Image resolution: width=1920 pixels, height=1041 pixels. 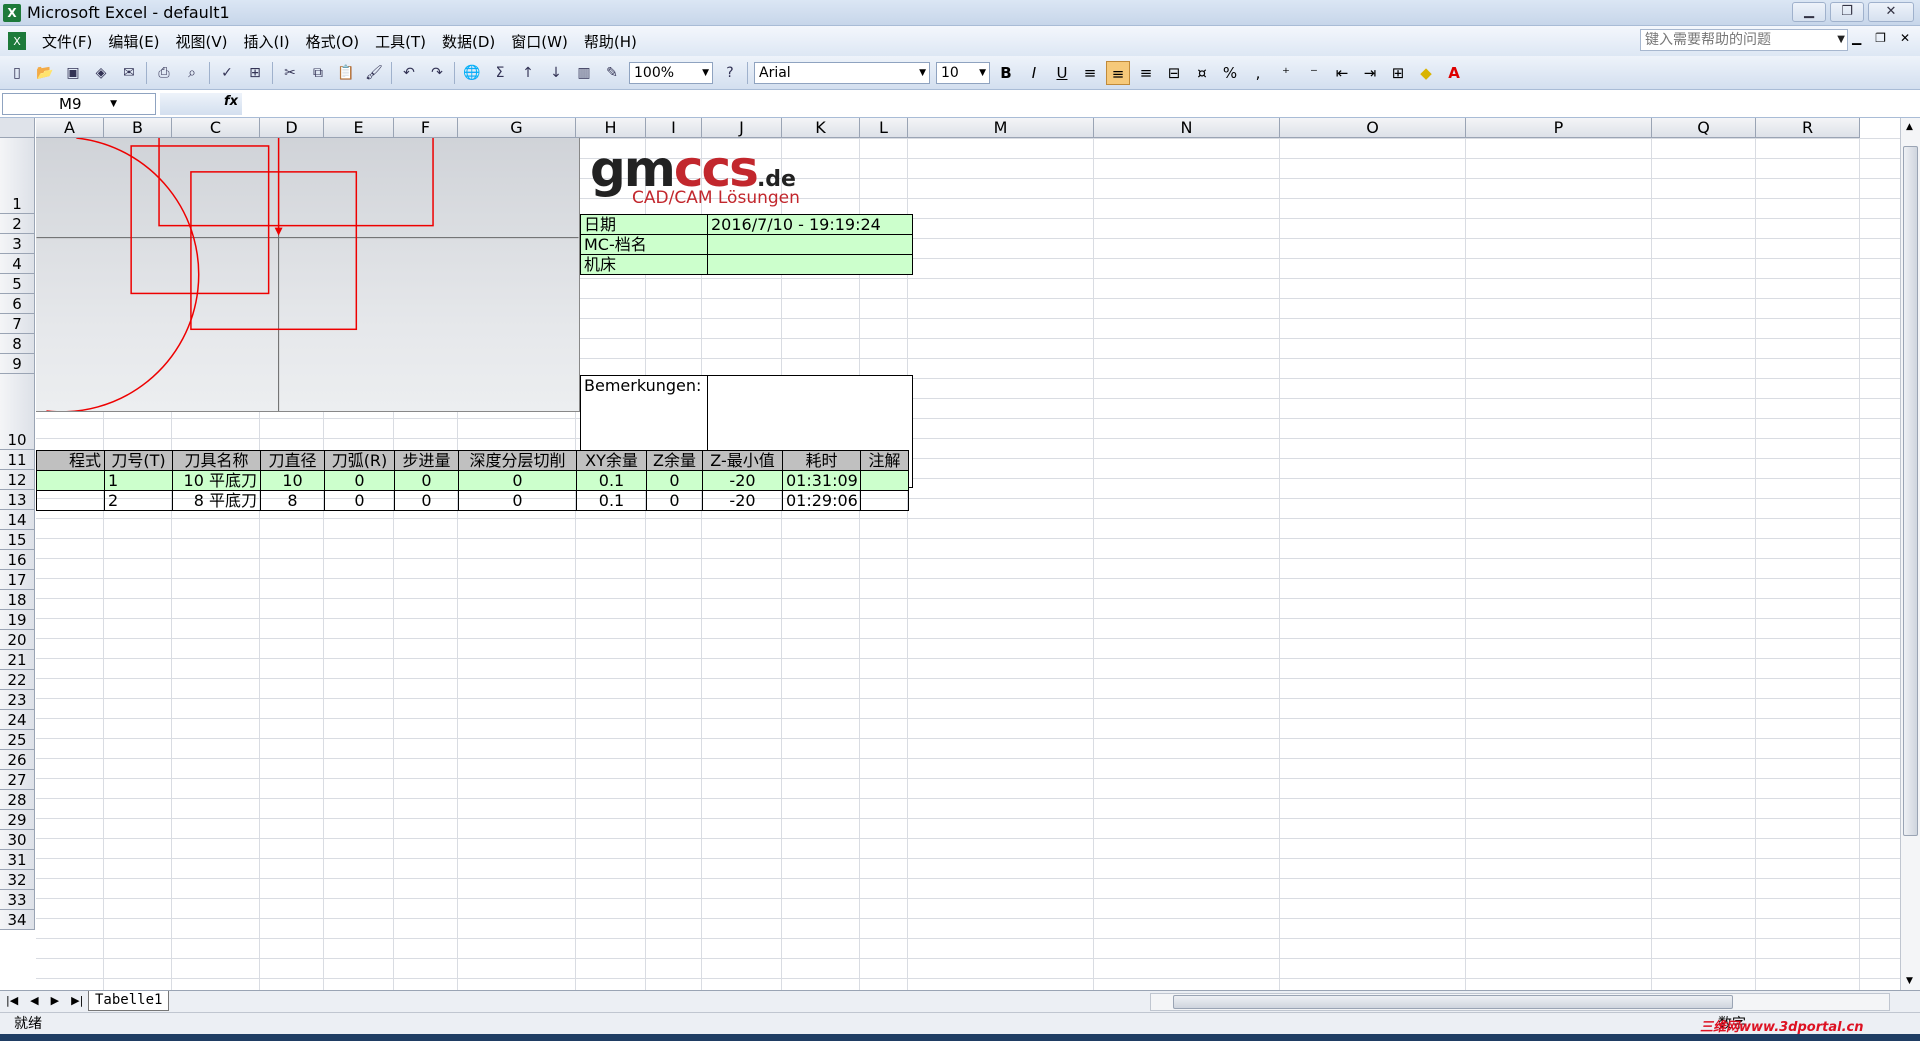 What do you see at coordinates (45, 73) in the screenshot?
I see `open-icon: 📂` at bounding box center [45, 73].